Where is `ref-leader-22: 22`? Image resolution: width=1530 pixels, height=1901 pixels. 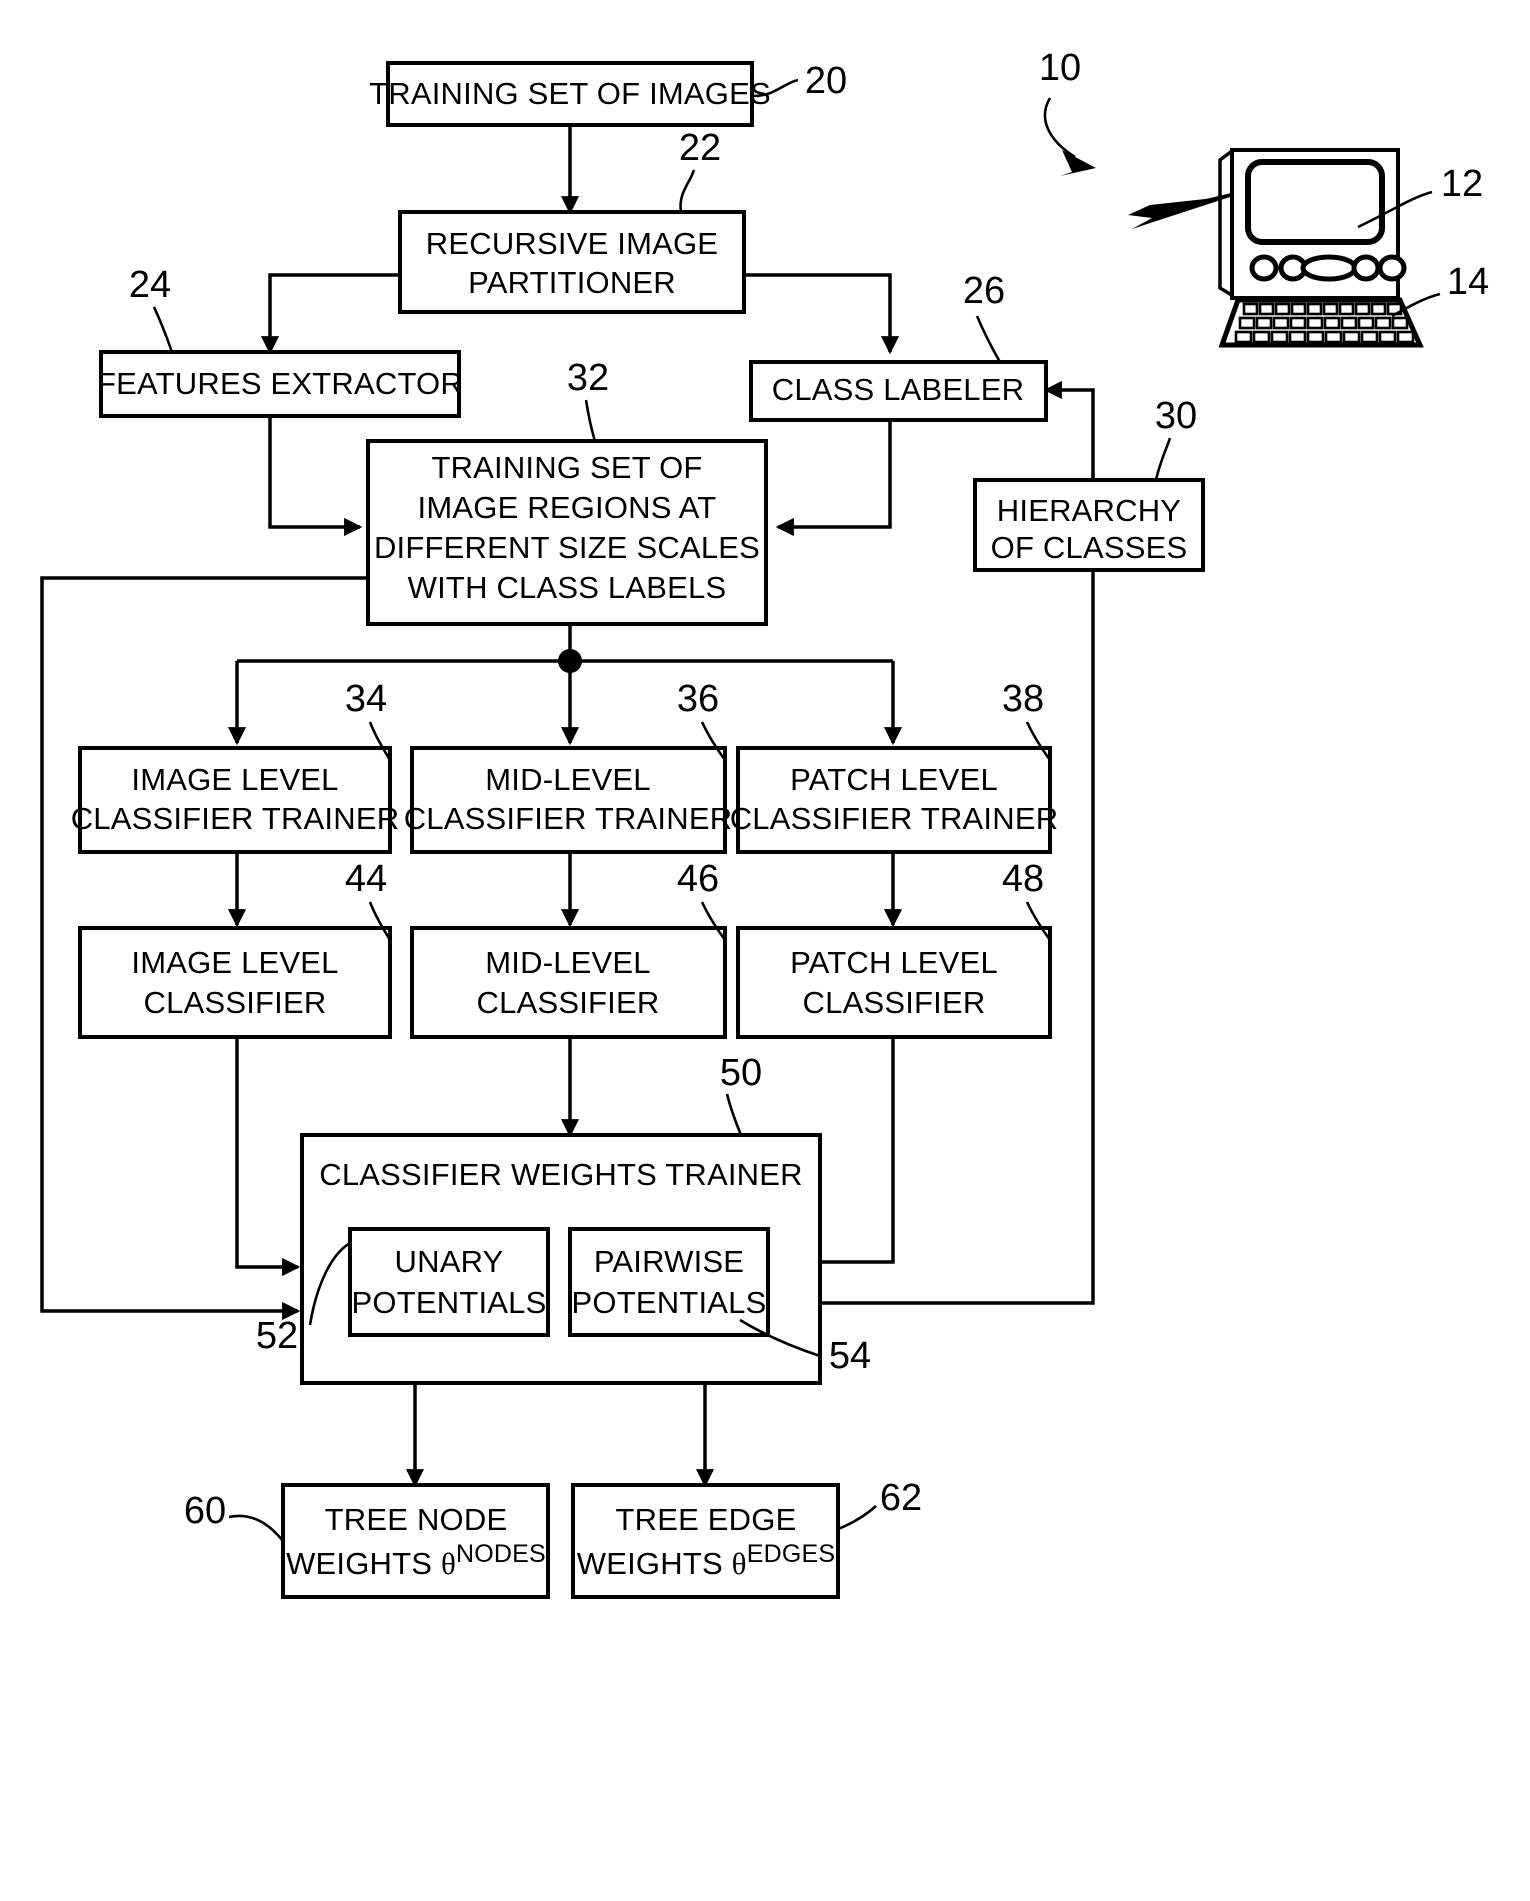
ref-leader-22: 22 is located at coordinates (700, 170).